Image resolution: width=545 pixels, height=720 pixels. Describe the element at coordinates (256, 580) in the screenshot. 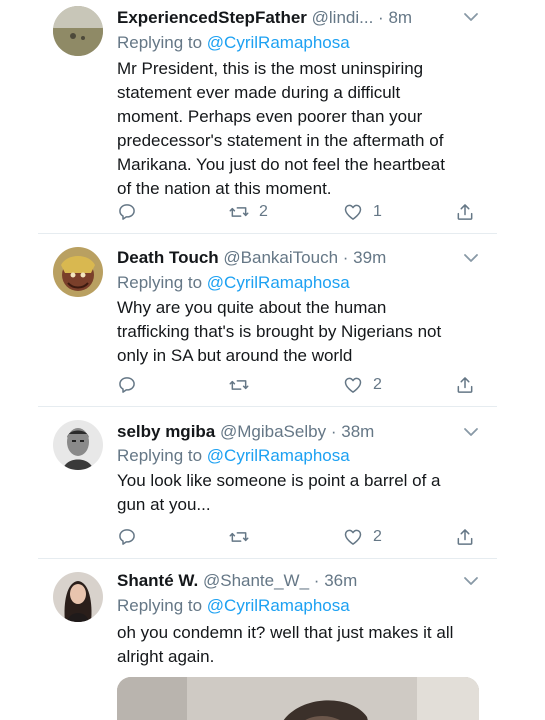

I see `user-handle: @Shante_W_` at that location.